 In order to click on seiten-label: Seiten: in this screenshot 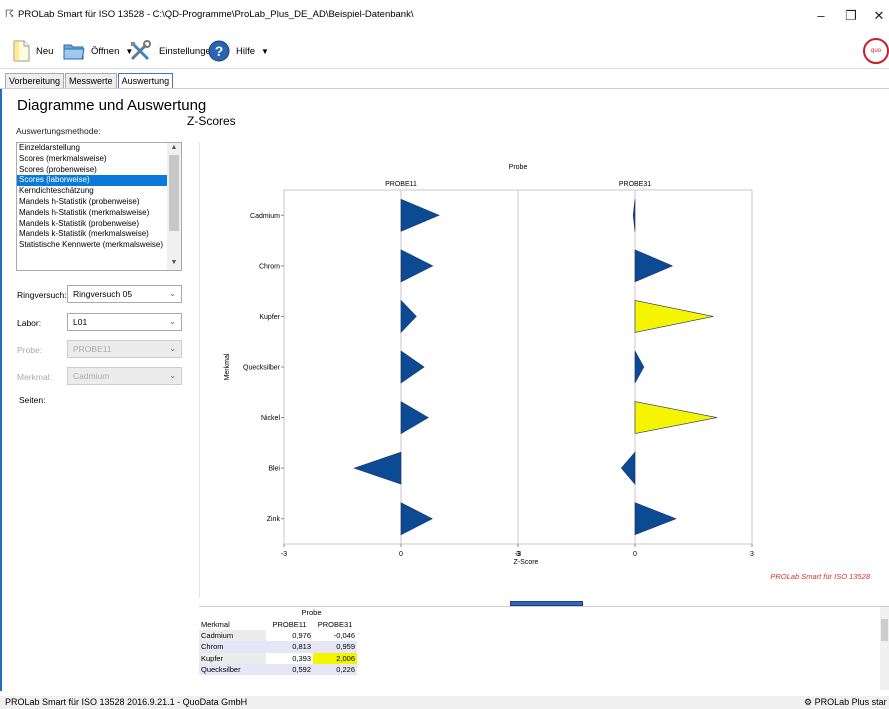, I will do `click(32, 400)`.